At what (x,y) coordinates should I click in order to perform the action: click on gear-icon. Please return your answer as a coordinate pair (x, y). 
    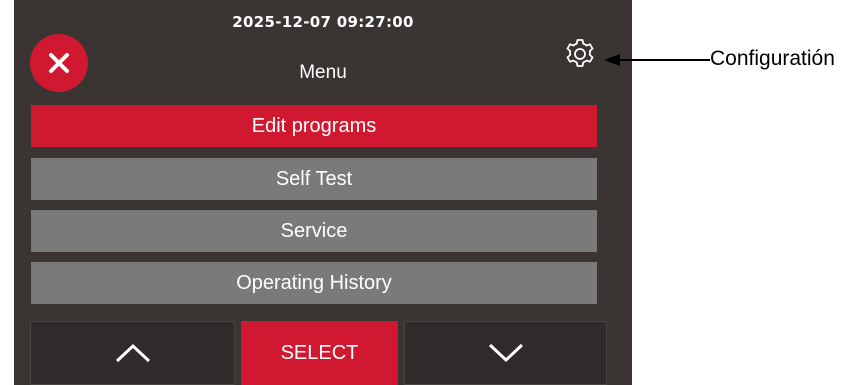
    Looking at the image, I should click on (580, 53).